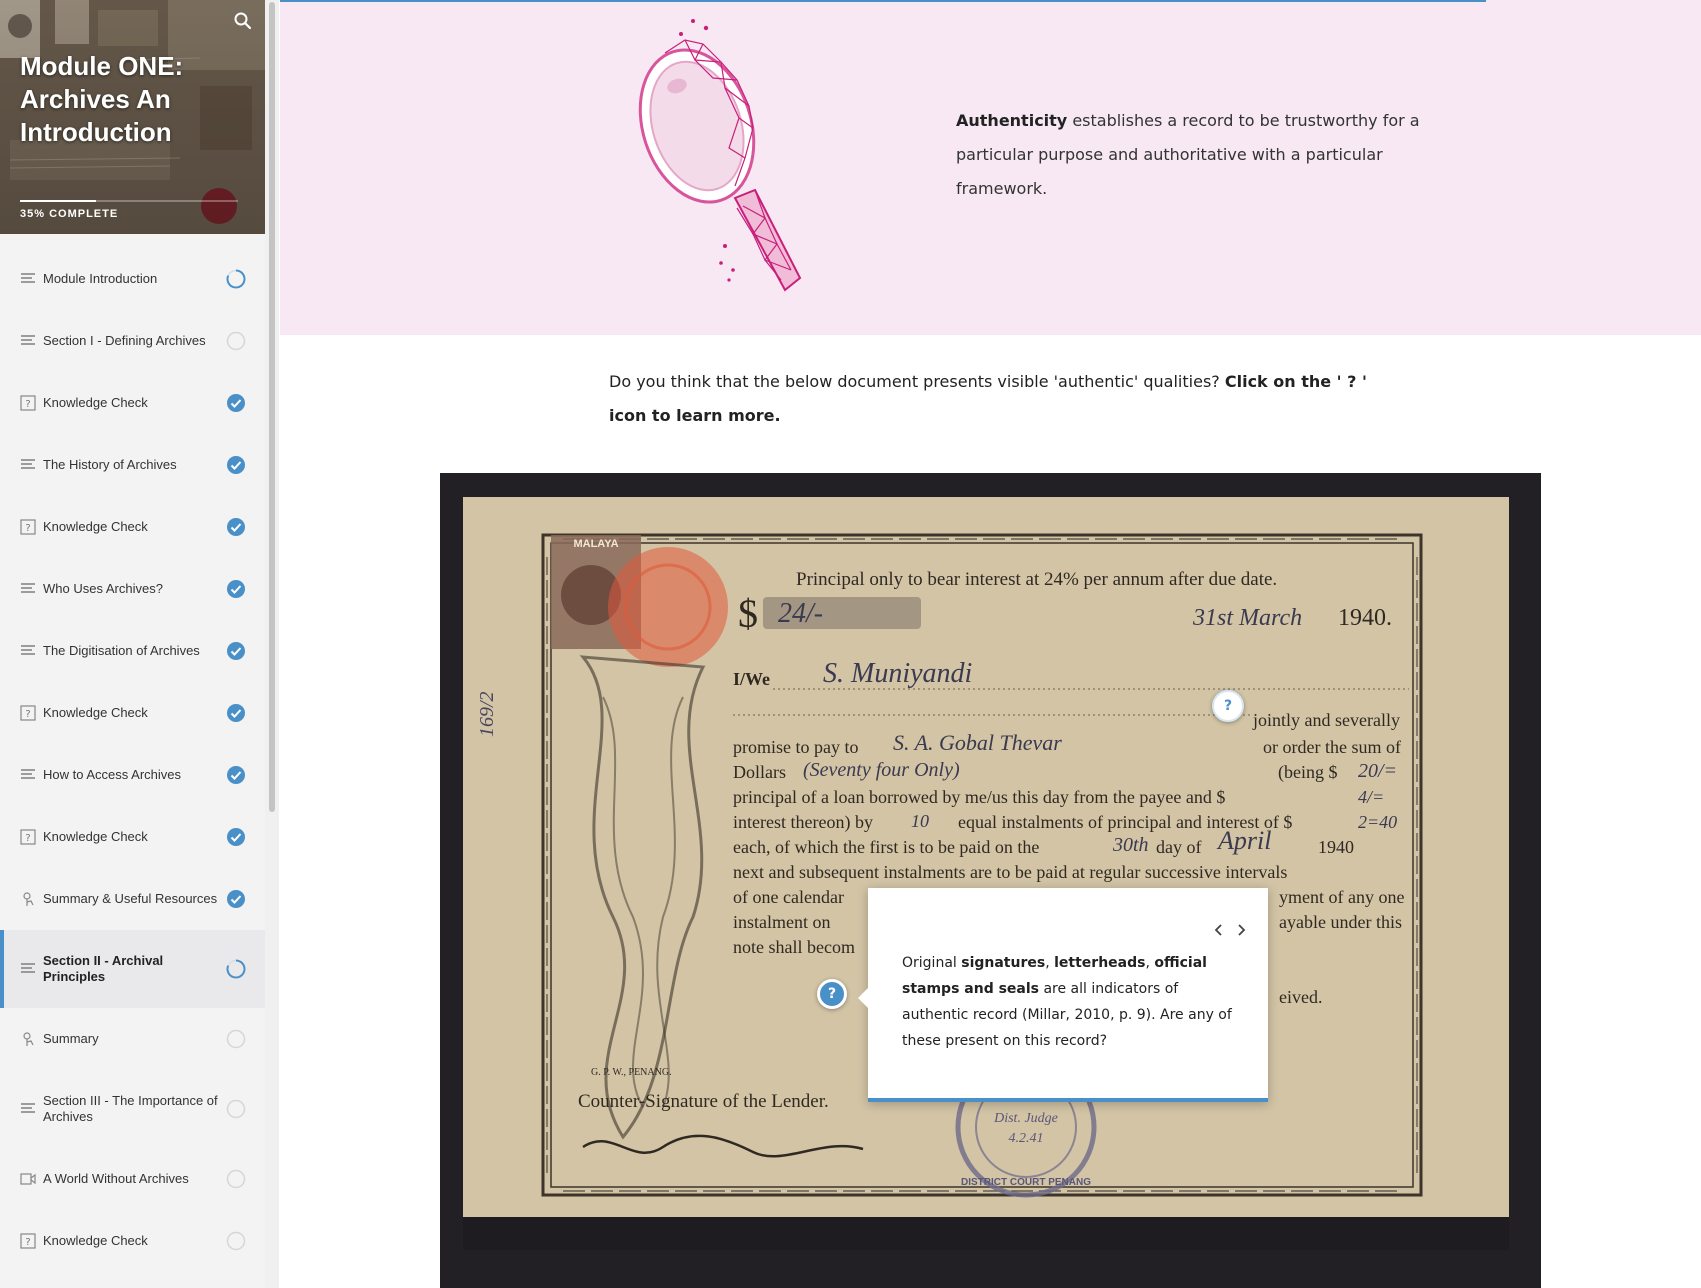 The height and width of the screenshot is (1288, 1701). I want to click on hotspot-question-1: ?, so click(1228, 706).